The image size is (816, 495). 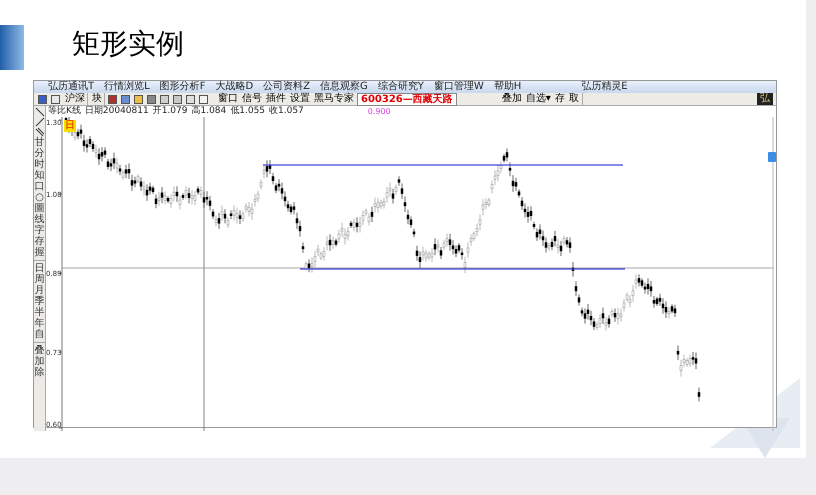 I want to click on side-tool-button: 甘, so click(x=39, y=142).